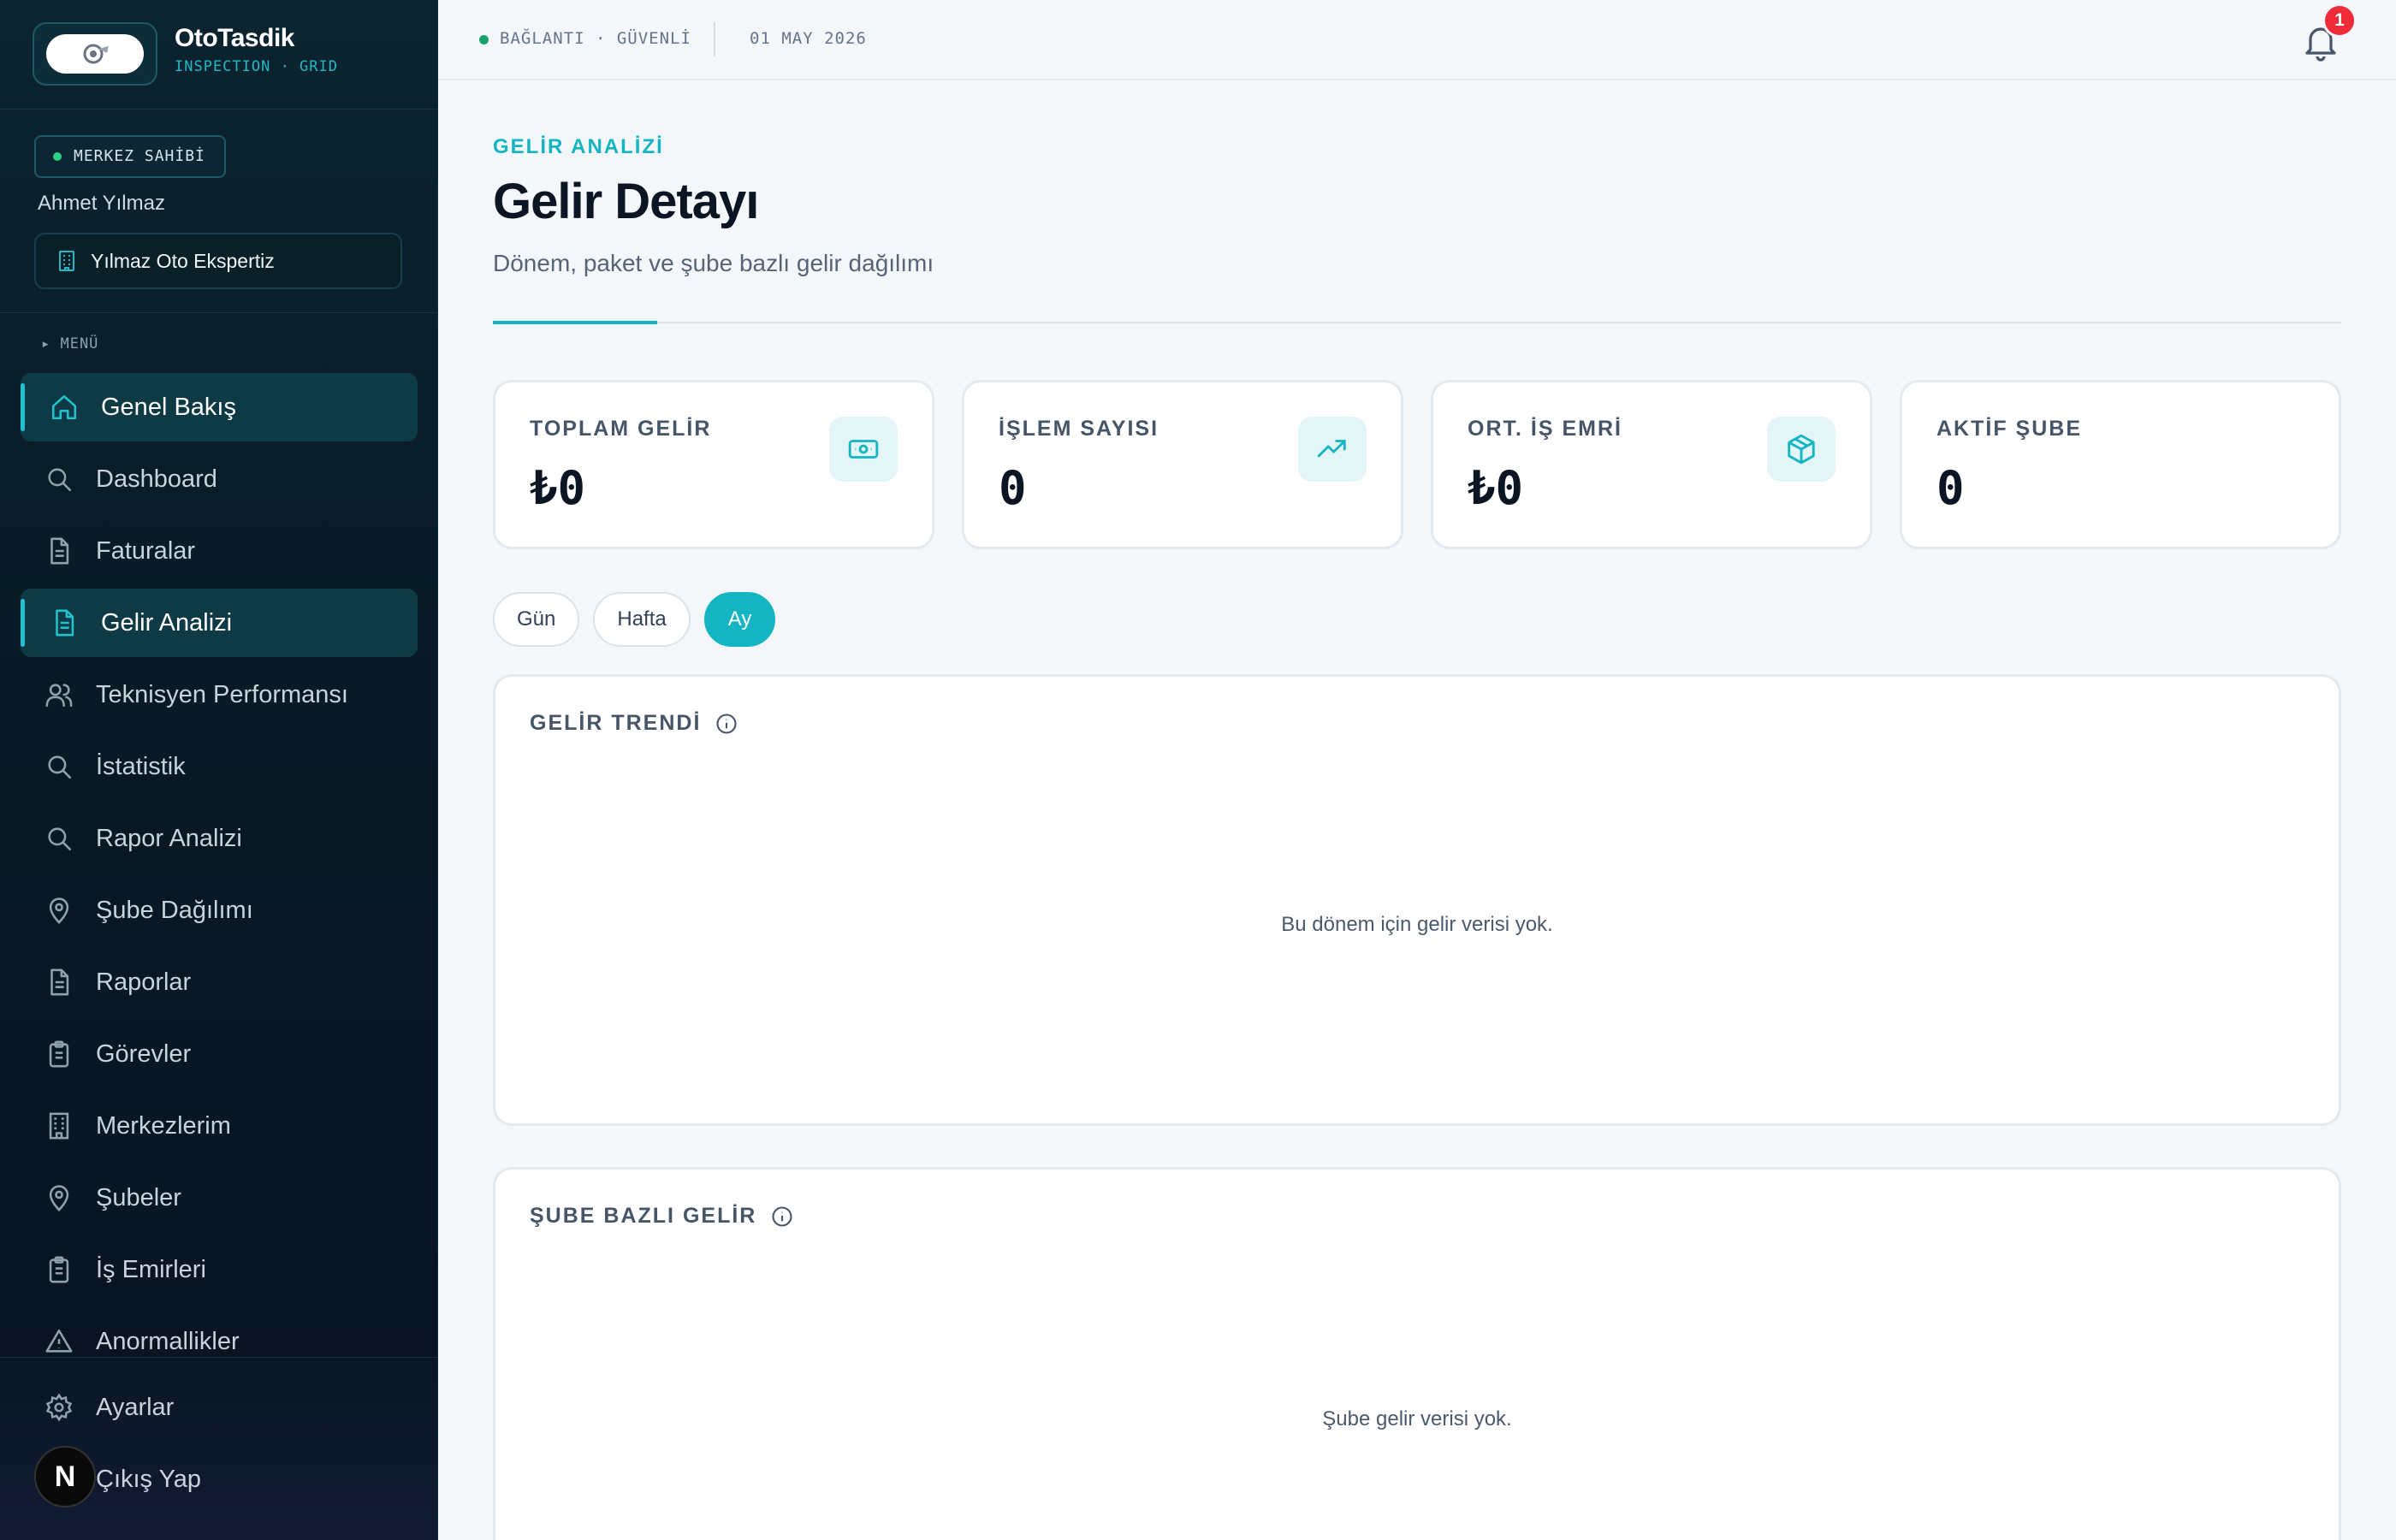 This screenshot has width=2396, height=1540. I want to click on topbar: BAĞLANTI · GÜVENLİ 01 MAY 2026 1, so click(1417, 40).